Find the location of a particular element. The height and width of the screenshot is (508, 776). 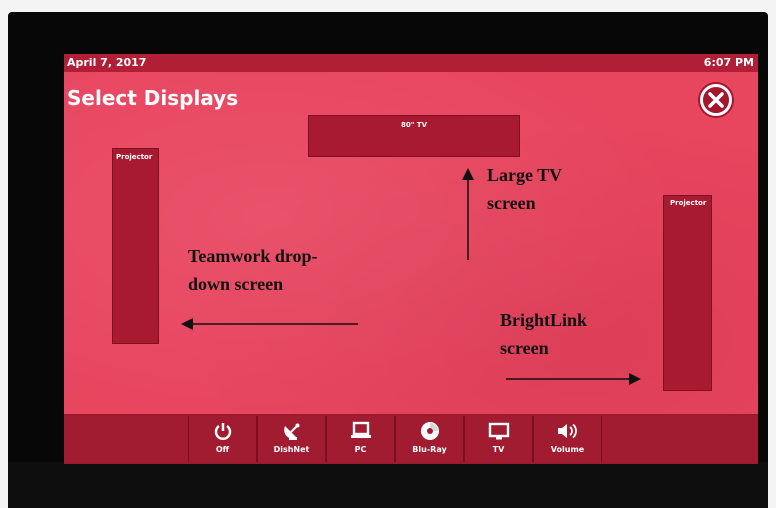

bottom-bar-right-spacer is located at coordinates (680, 439).